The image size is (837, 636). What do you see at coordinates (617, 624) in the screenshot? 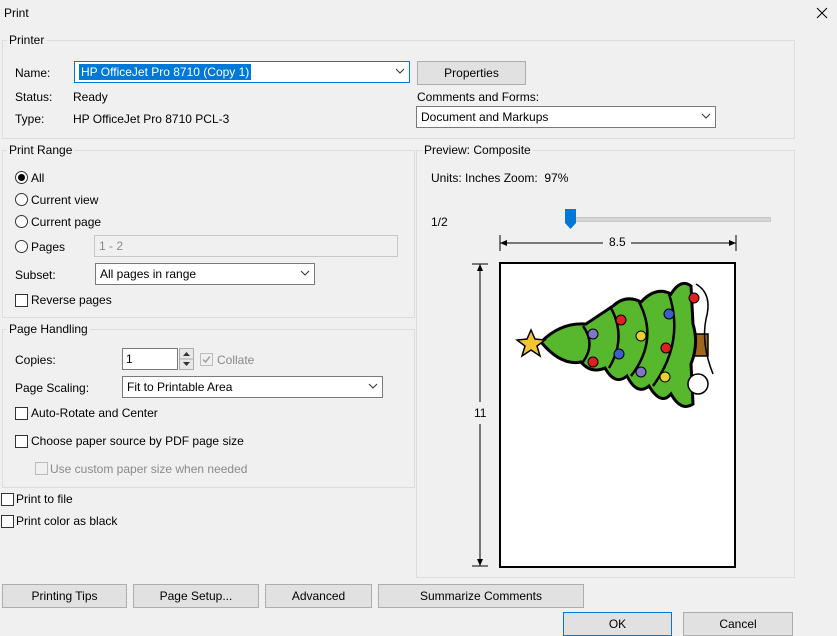
I see `ok-button: OK` at bounding box center [617, 624].